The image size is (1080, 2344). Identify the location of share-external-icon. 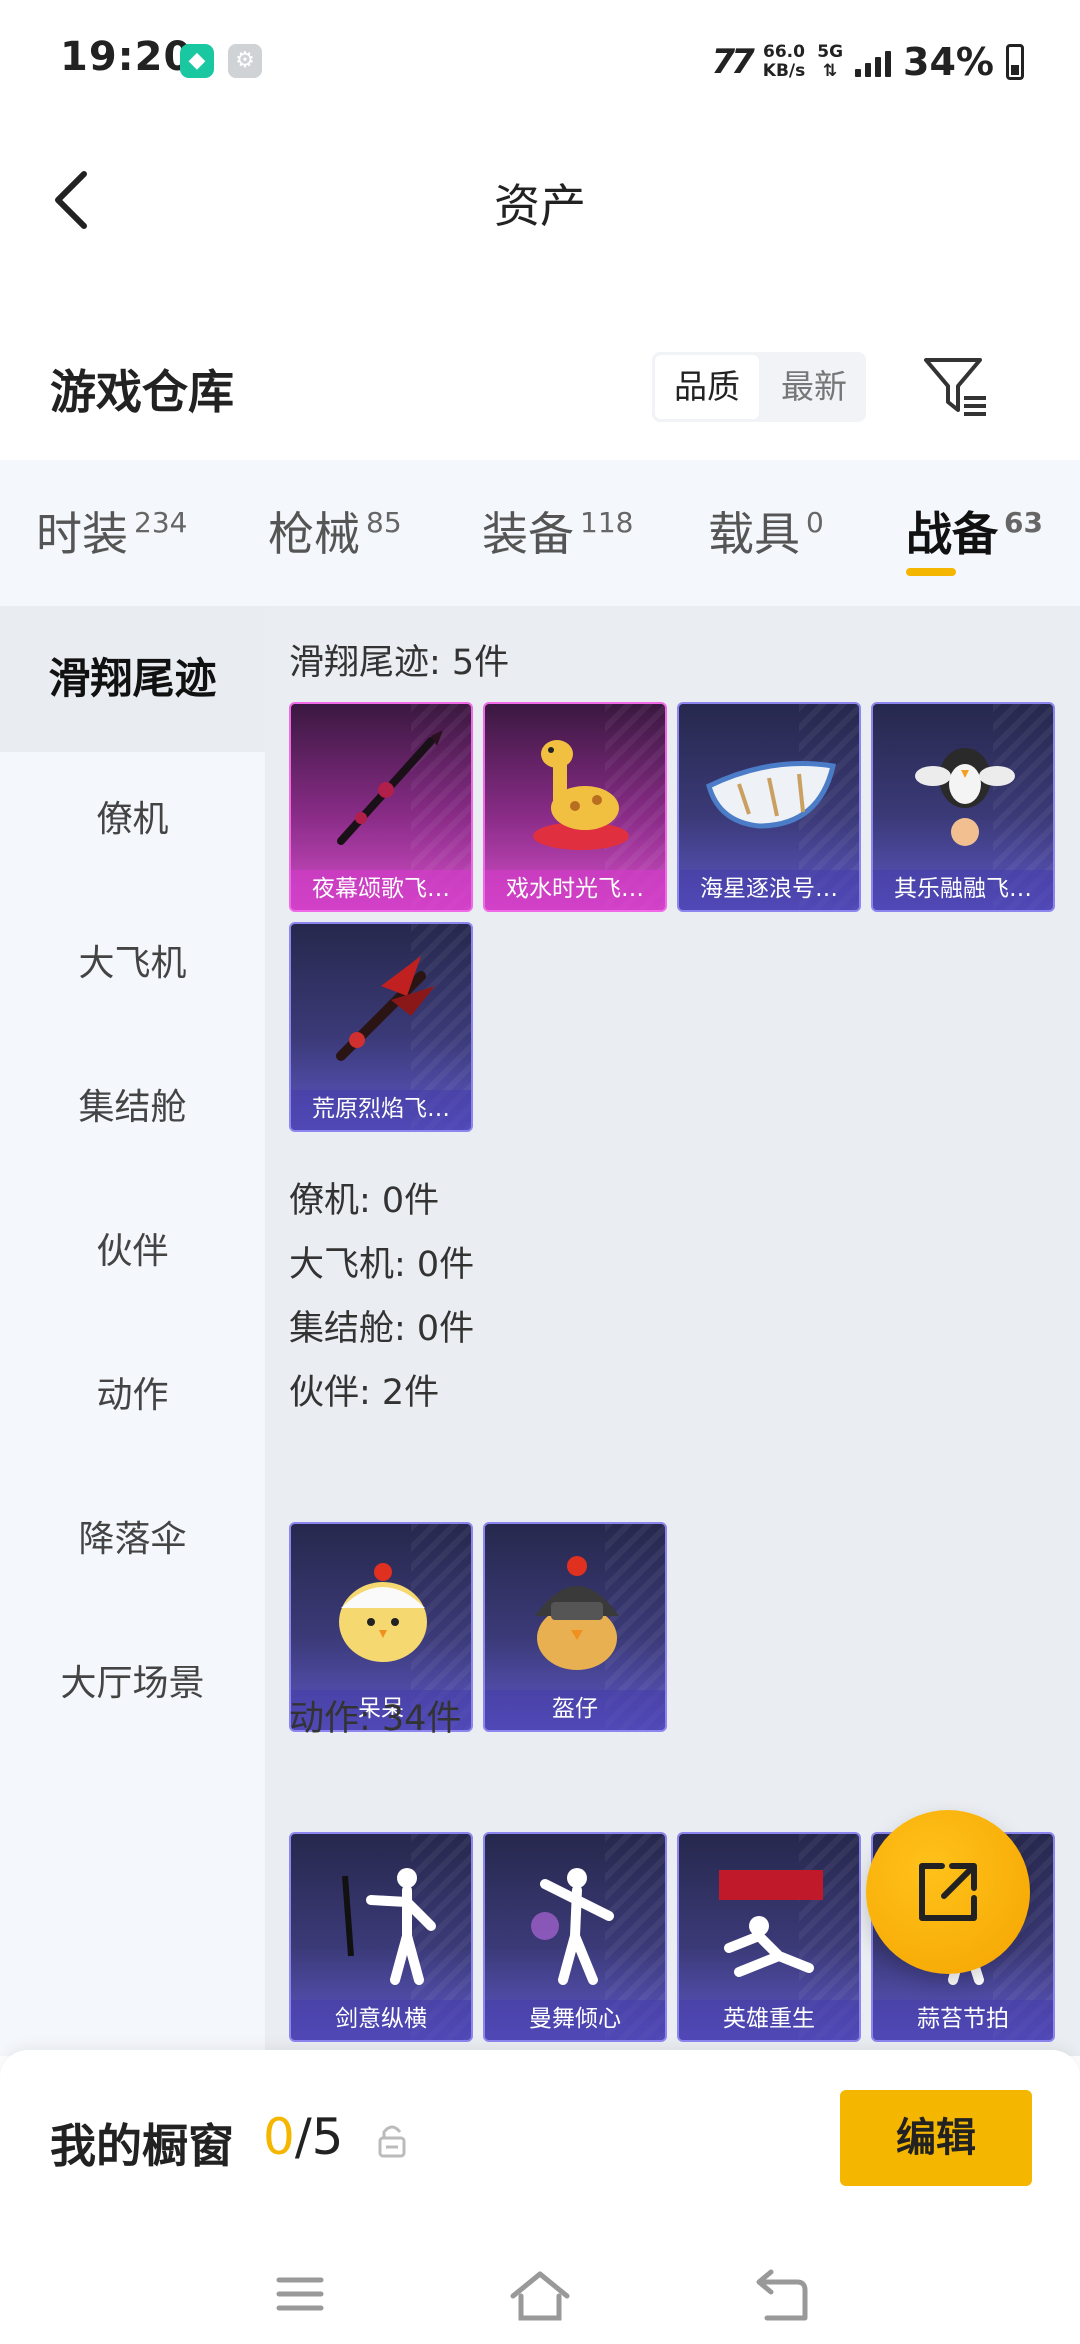
(948, 1892).